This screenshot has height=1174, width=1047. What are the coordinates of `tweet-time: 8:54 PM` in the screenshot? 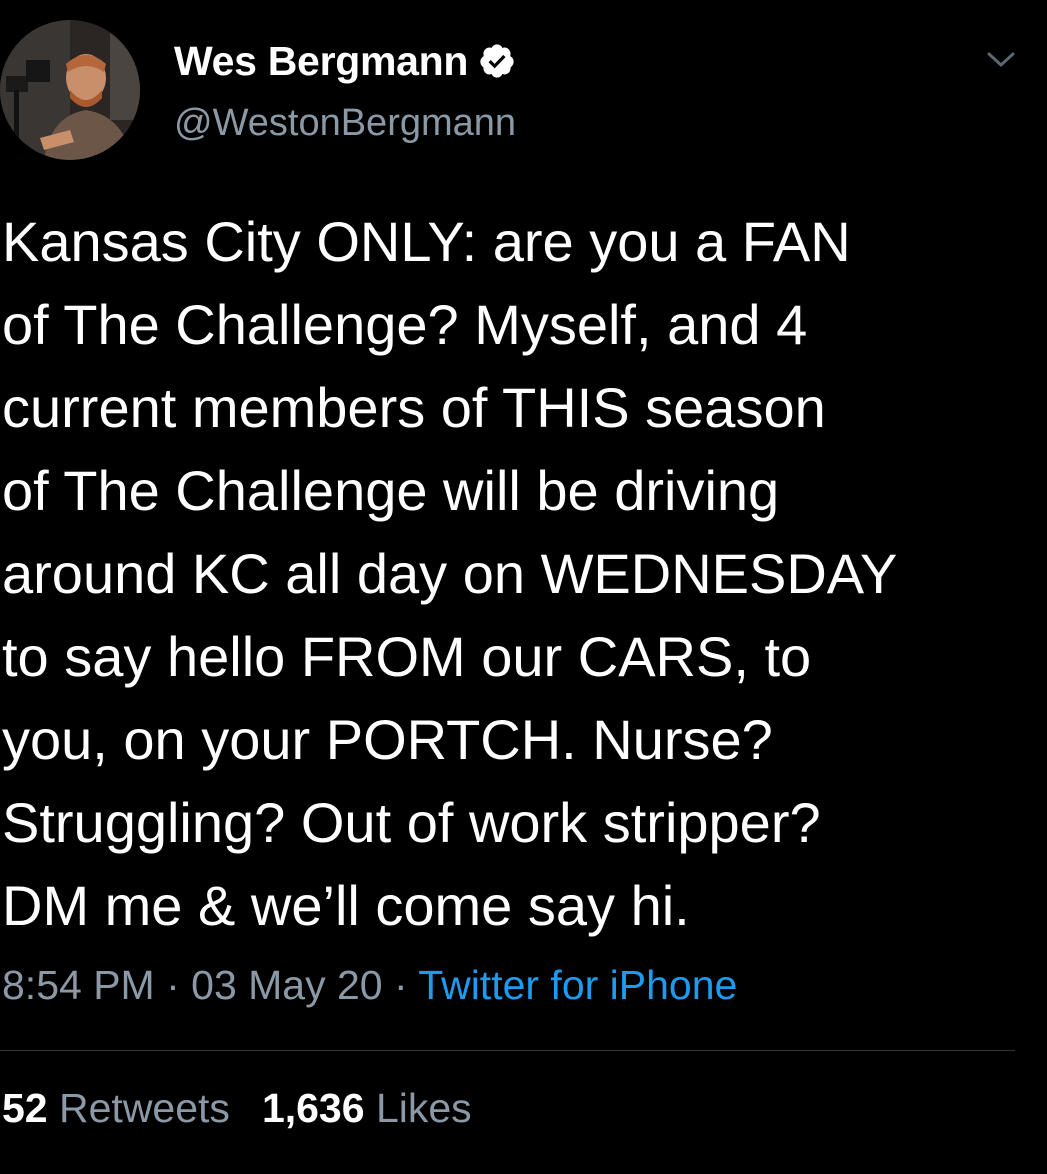 It's located at (78, 985).